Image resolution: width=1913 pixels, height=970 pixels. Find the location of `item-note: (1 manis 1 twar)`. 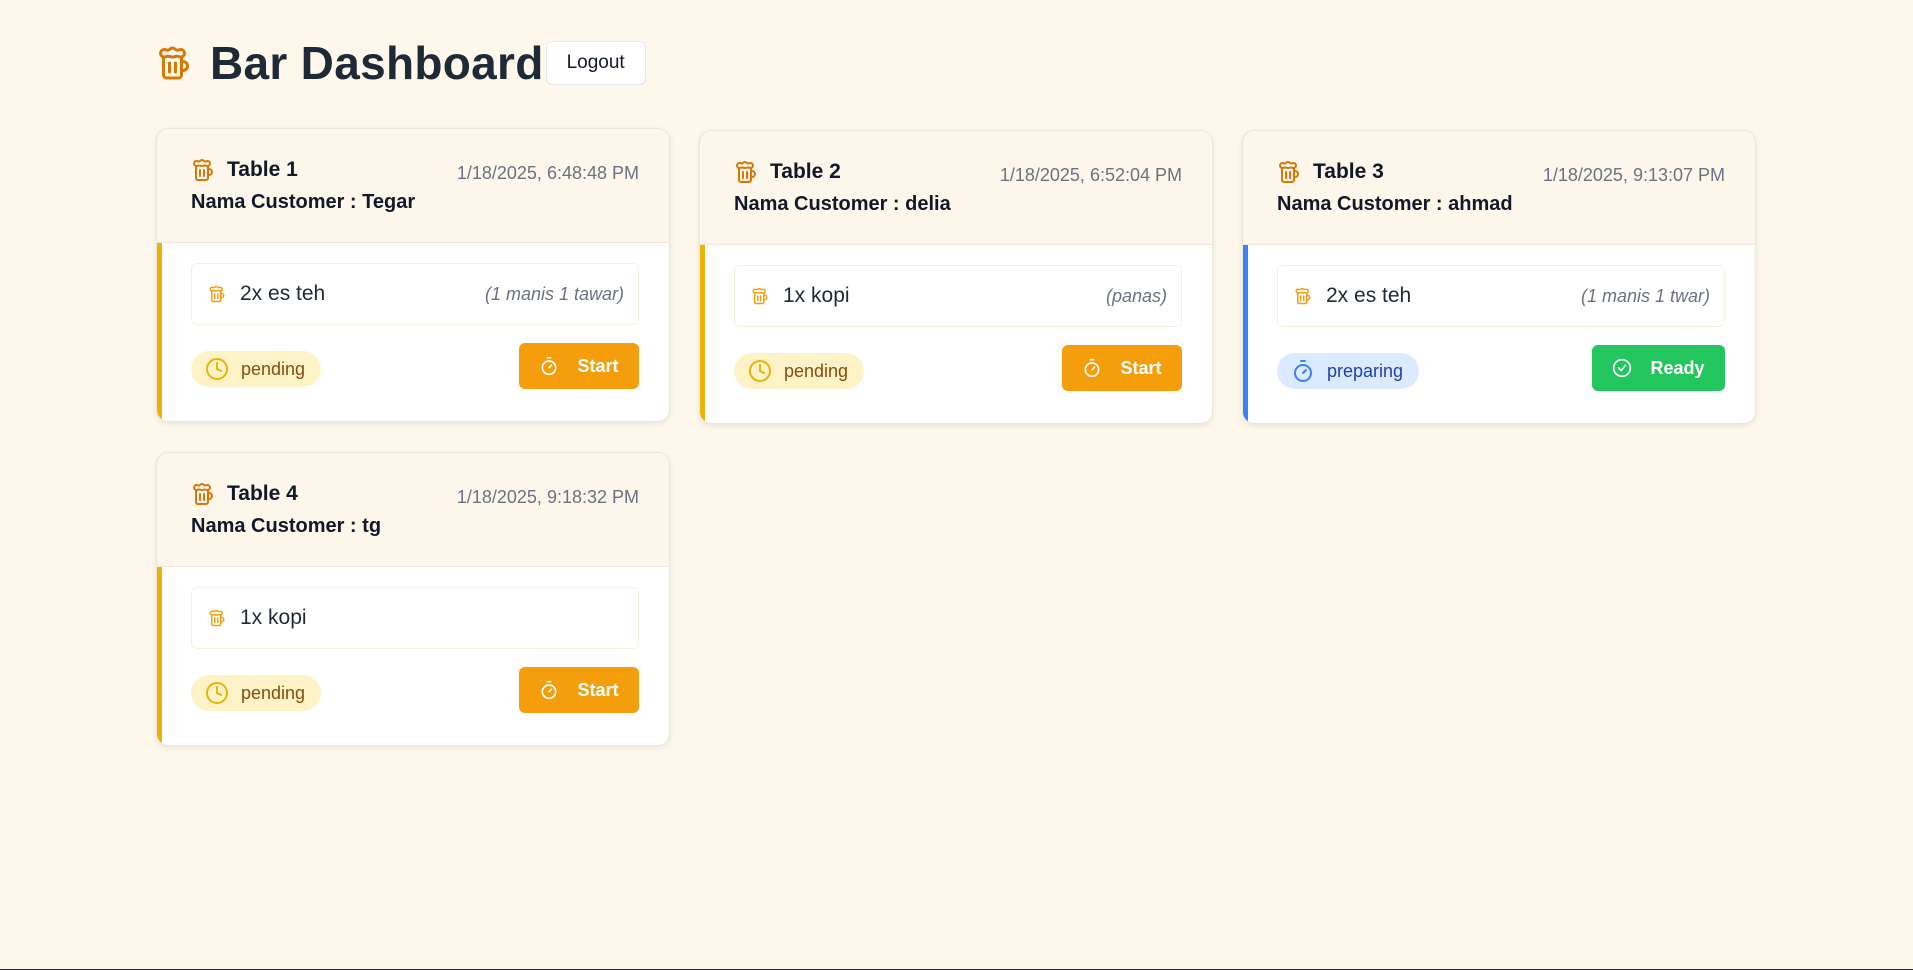

item-note: (1 manis 1 twar) is located at coordinates (1645, 295).